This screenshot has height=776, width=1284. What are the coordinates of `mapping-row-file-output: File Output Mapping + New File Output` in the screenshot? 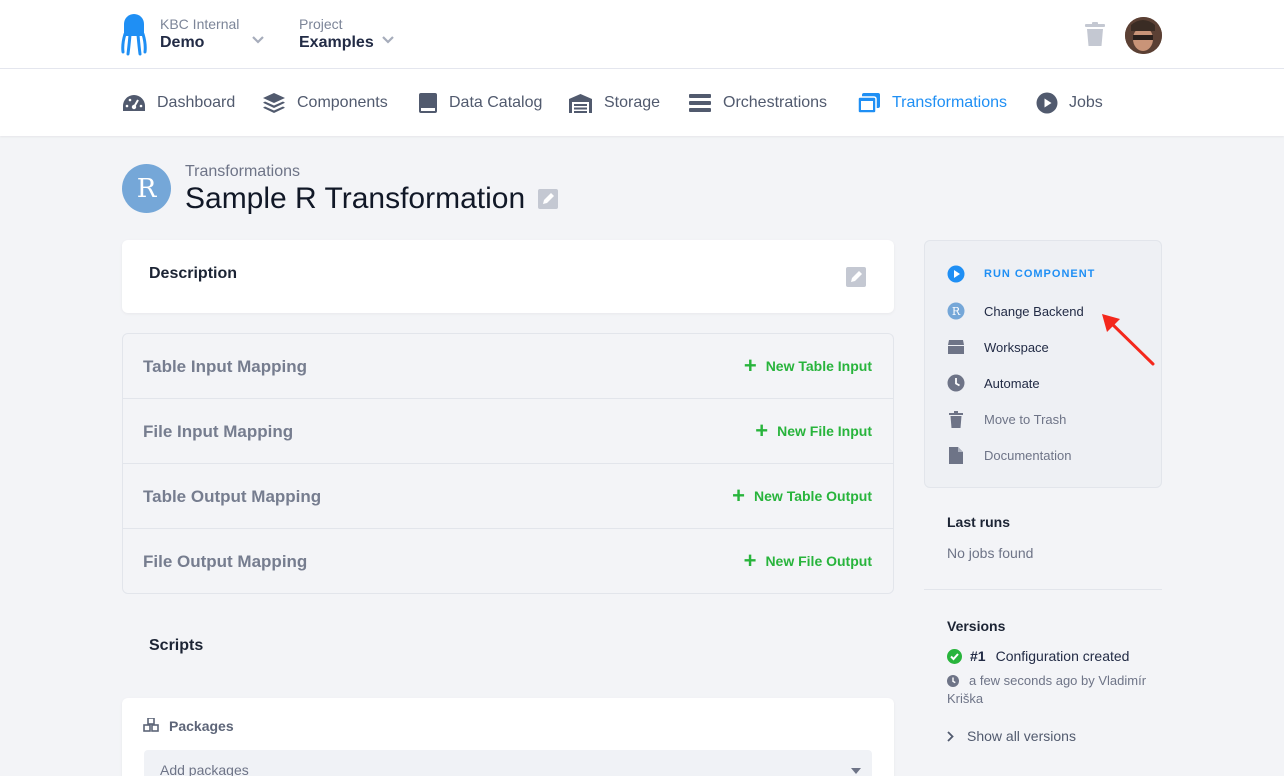 It's located at (508, 561).